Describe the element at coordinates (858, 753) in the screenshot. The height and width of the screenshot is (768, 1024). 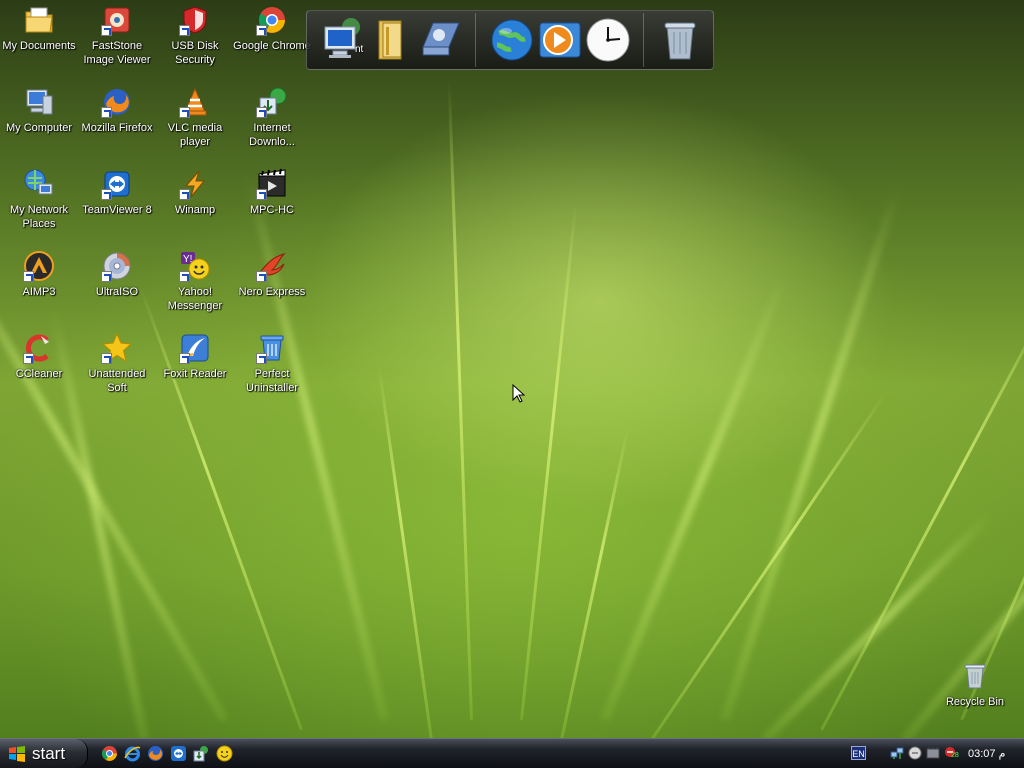
I see `language-indicator: EN` at that location.